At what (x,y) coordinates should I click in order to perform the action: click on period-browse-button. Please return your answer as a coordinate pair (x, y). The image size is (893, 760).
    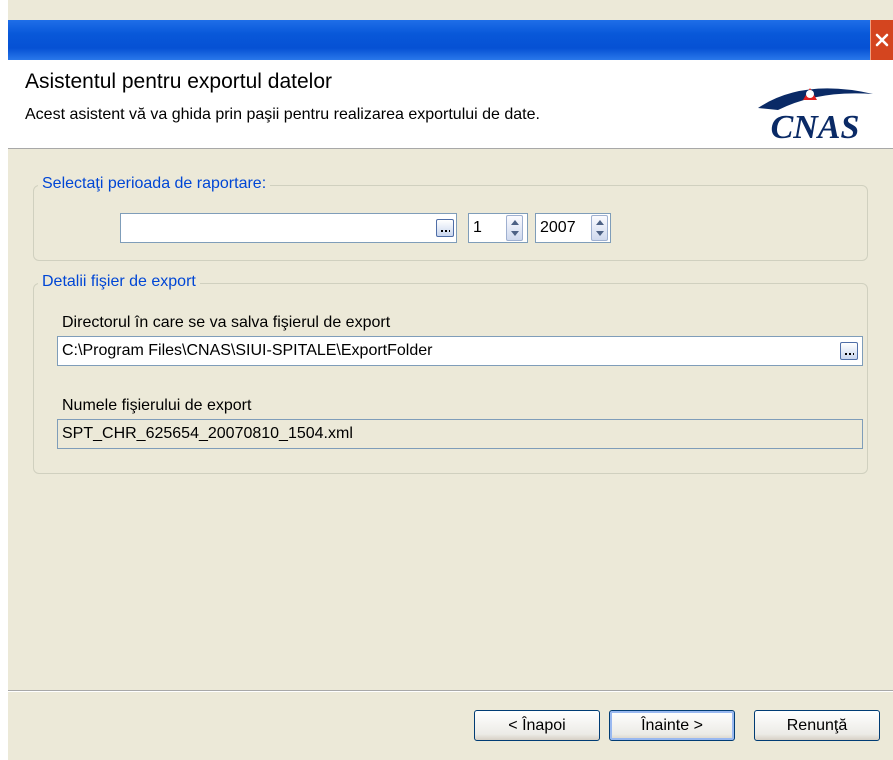
    Looking at the image, I should click on (445, 228).